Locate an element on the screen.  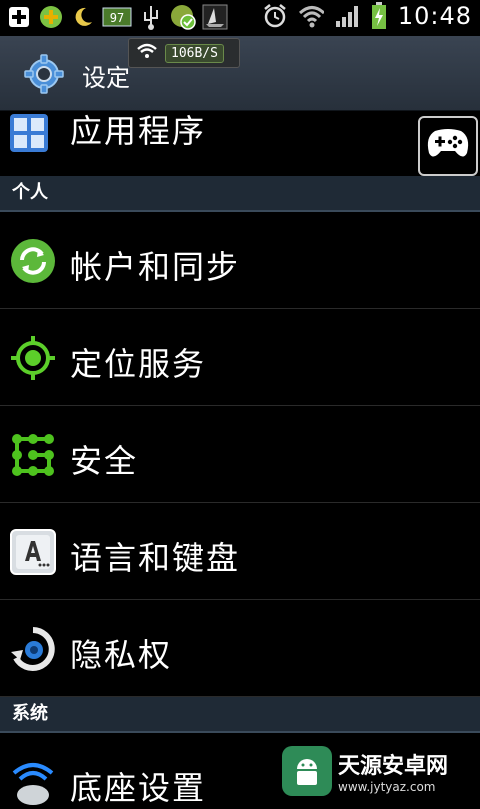
settings-item-label: 安全 is located at coordinates (104, 461).